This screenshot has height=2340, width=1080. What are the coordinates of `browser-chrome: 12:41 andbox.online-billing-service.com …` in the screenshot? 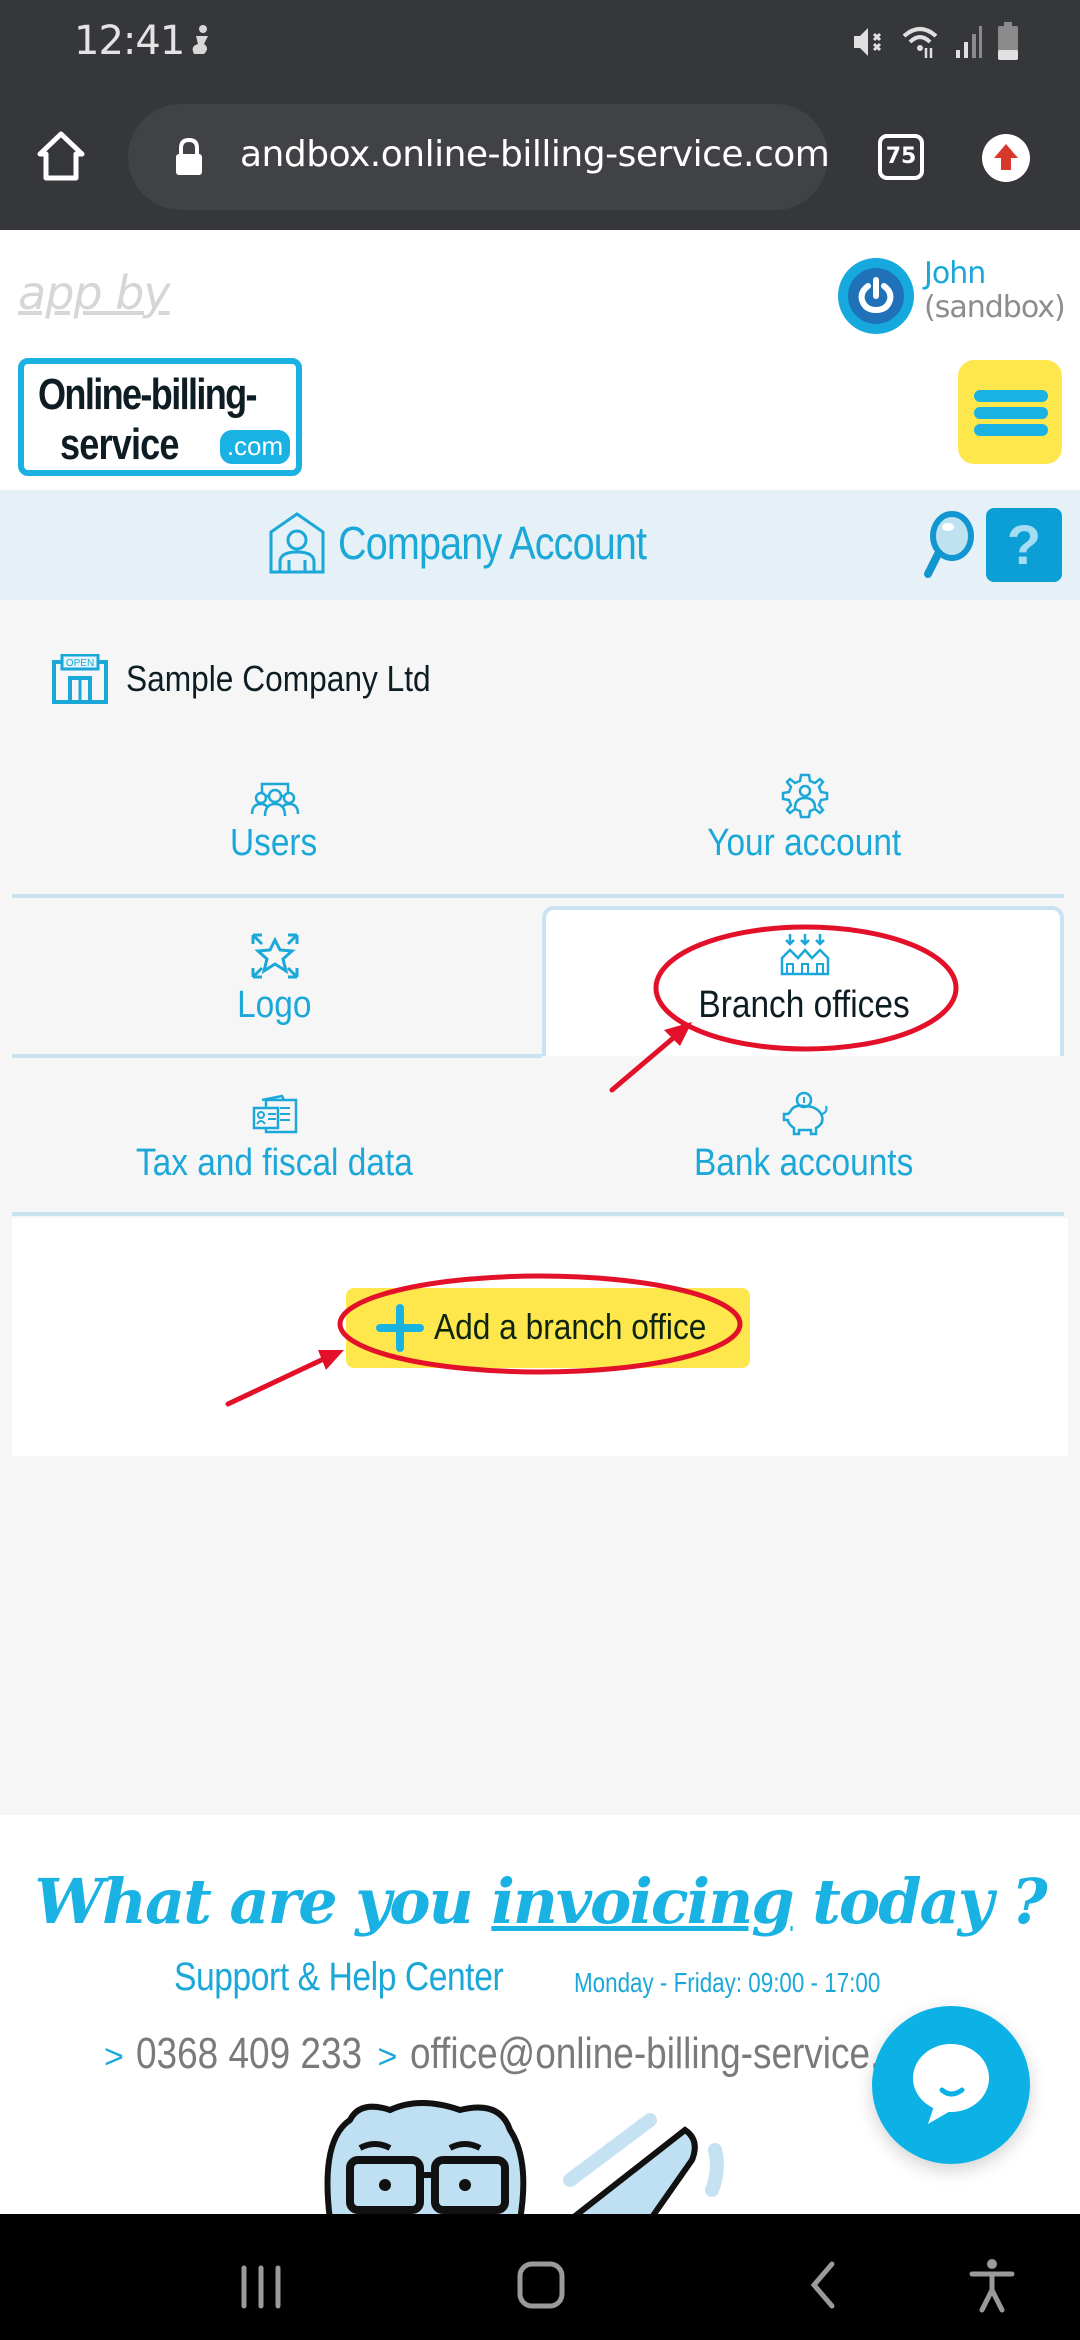 It's located at (540, 115).